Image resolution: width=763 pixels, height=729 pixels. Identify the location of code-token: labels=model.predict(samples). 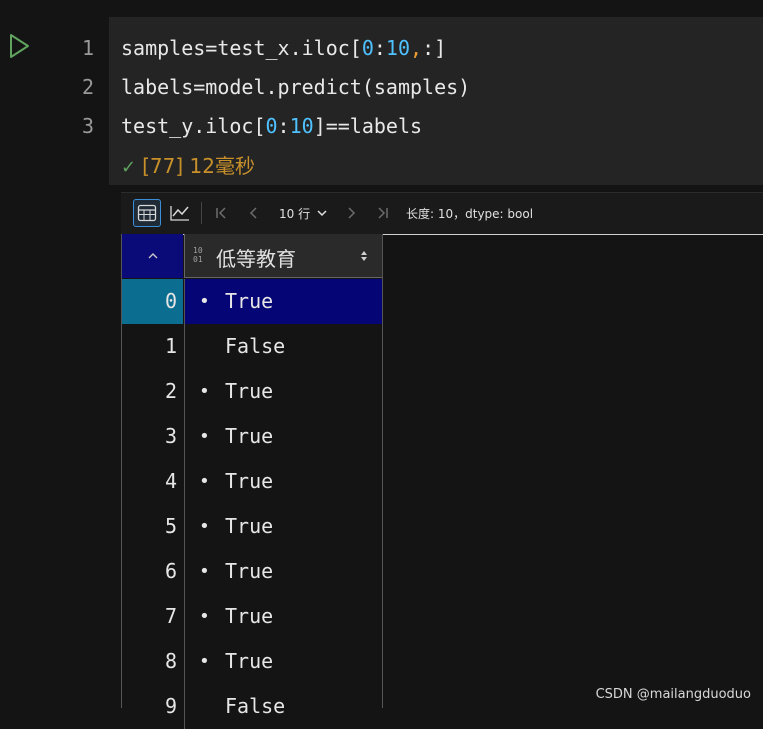
(296, 87).